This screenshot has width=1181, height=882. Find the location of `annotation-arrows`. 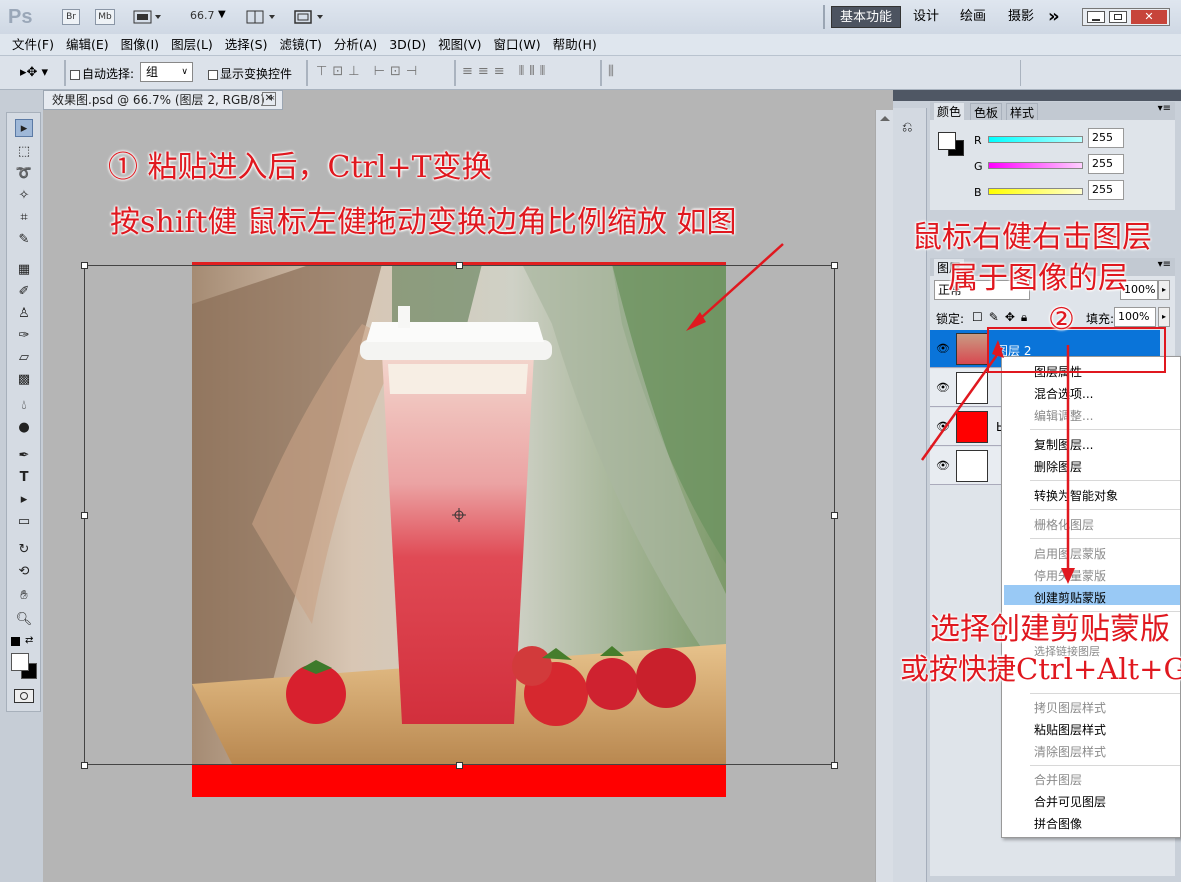

annotation-arrows is located at coordinates (880, 413).